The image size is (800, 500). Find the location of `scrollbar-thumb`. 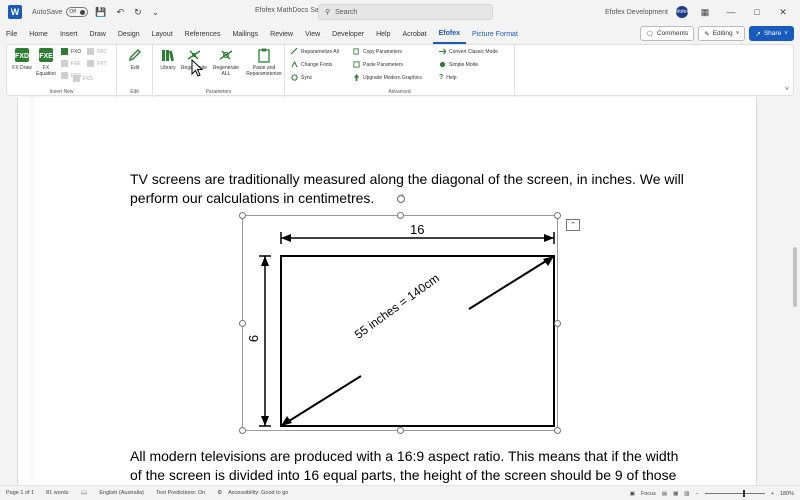

scrollbar-thumb is located at coordinates (795, 277).